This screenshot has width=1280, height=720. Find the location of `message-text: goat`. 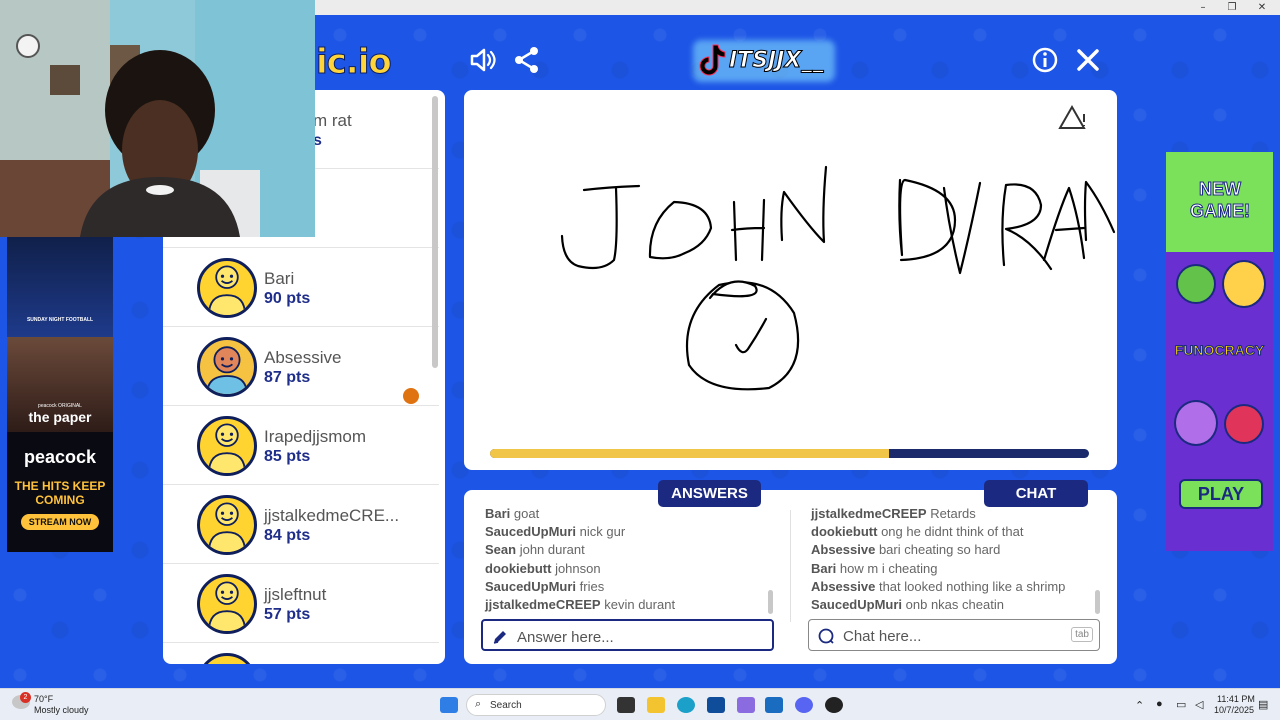

message-text: goat is located at coordinates (526, 513).